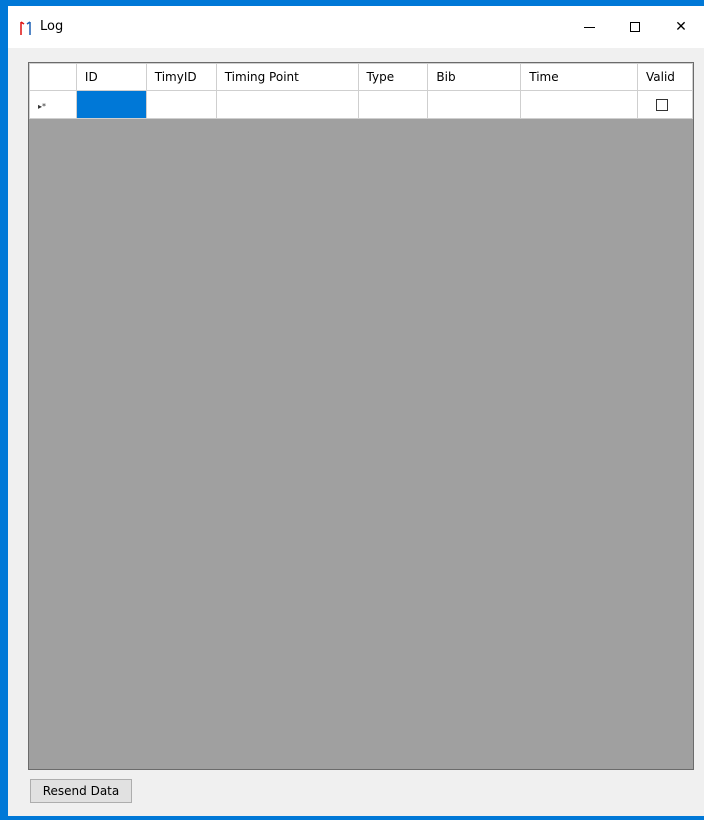  I want to click on cell-bib, so click(474, 104).